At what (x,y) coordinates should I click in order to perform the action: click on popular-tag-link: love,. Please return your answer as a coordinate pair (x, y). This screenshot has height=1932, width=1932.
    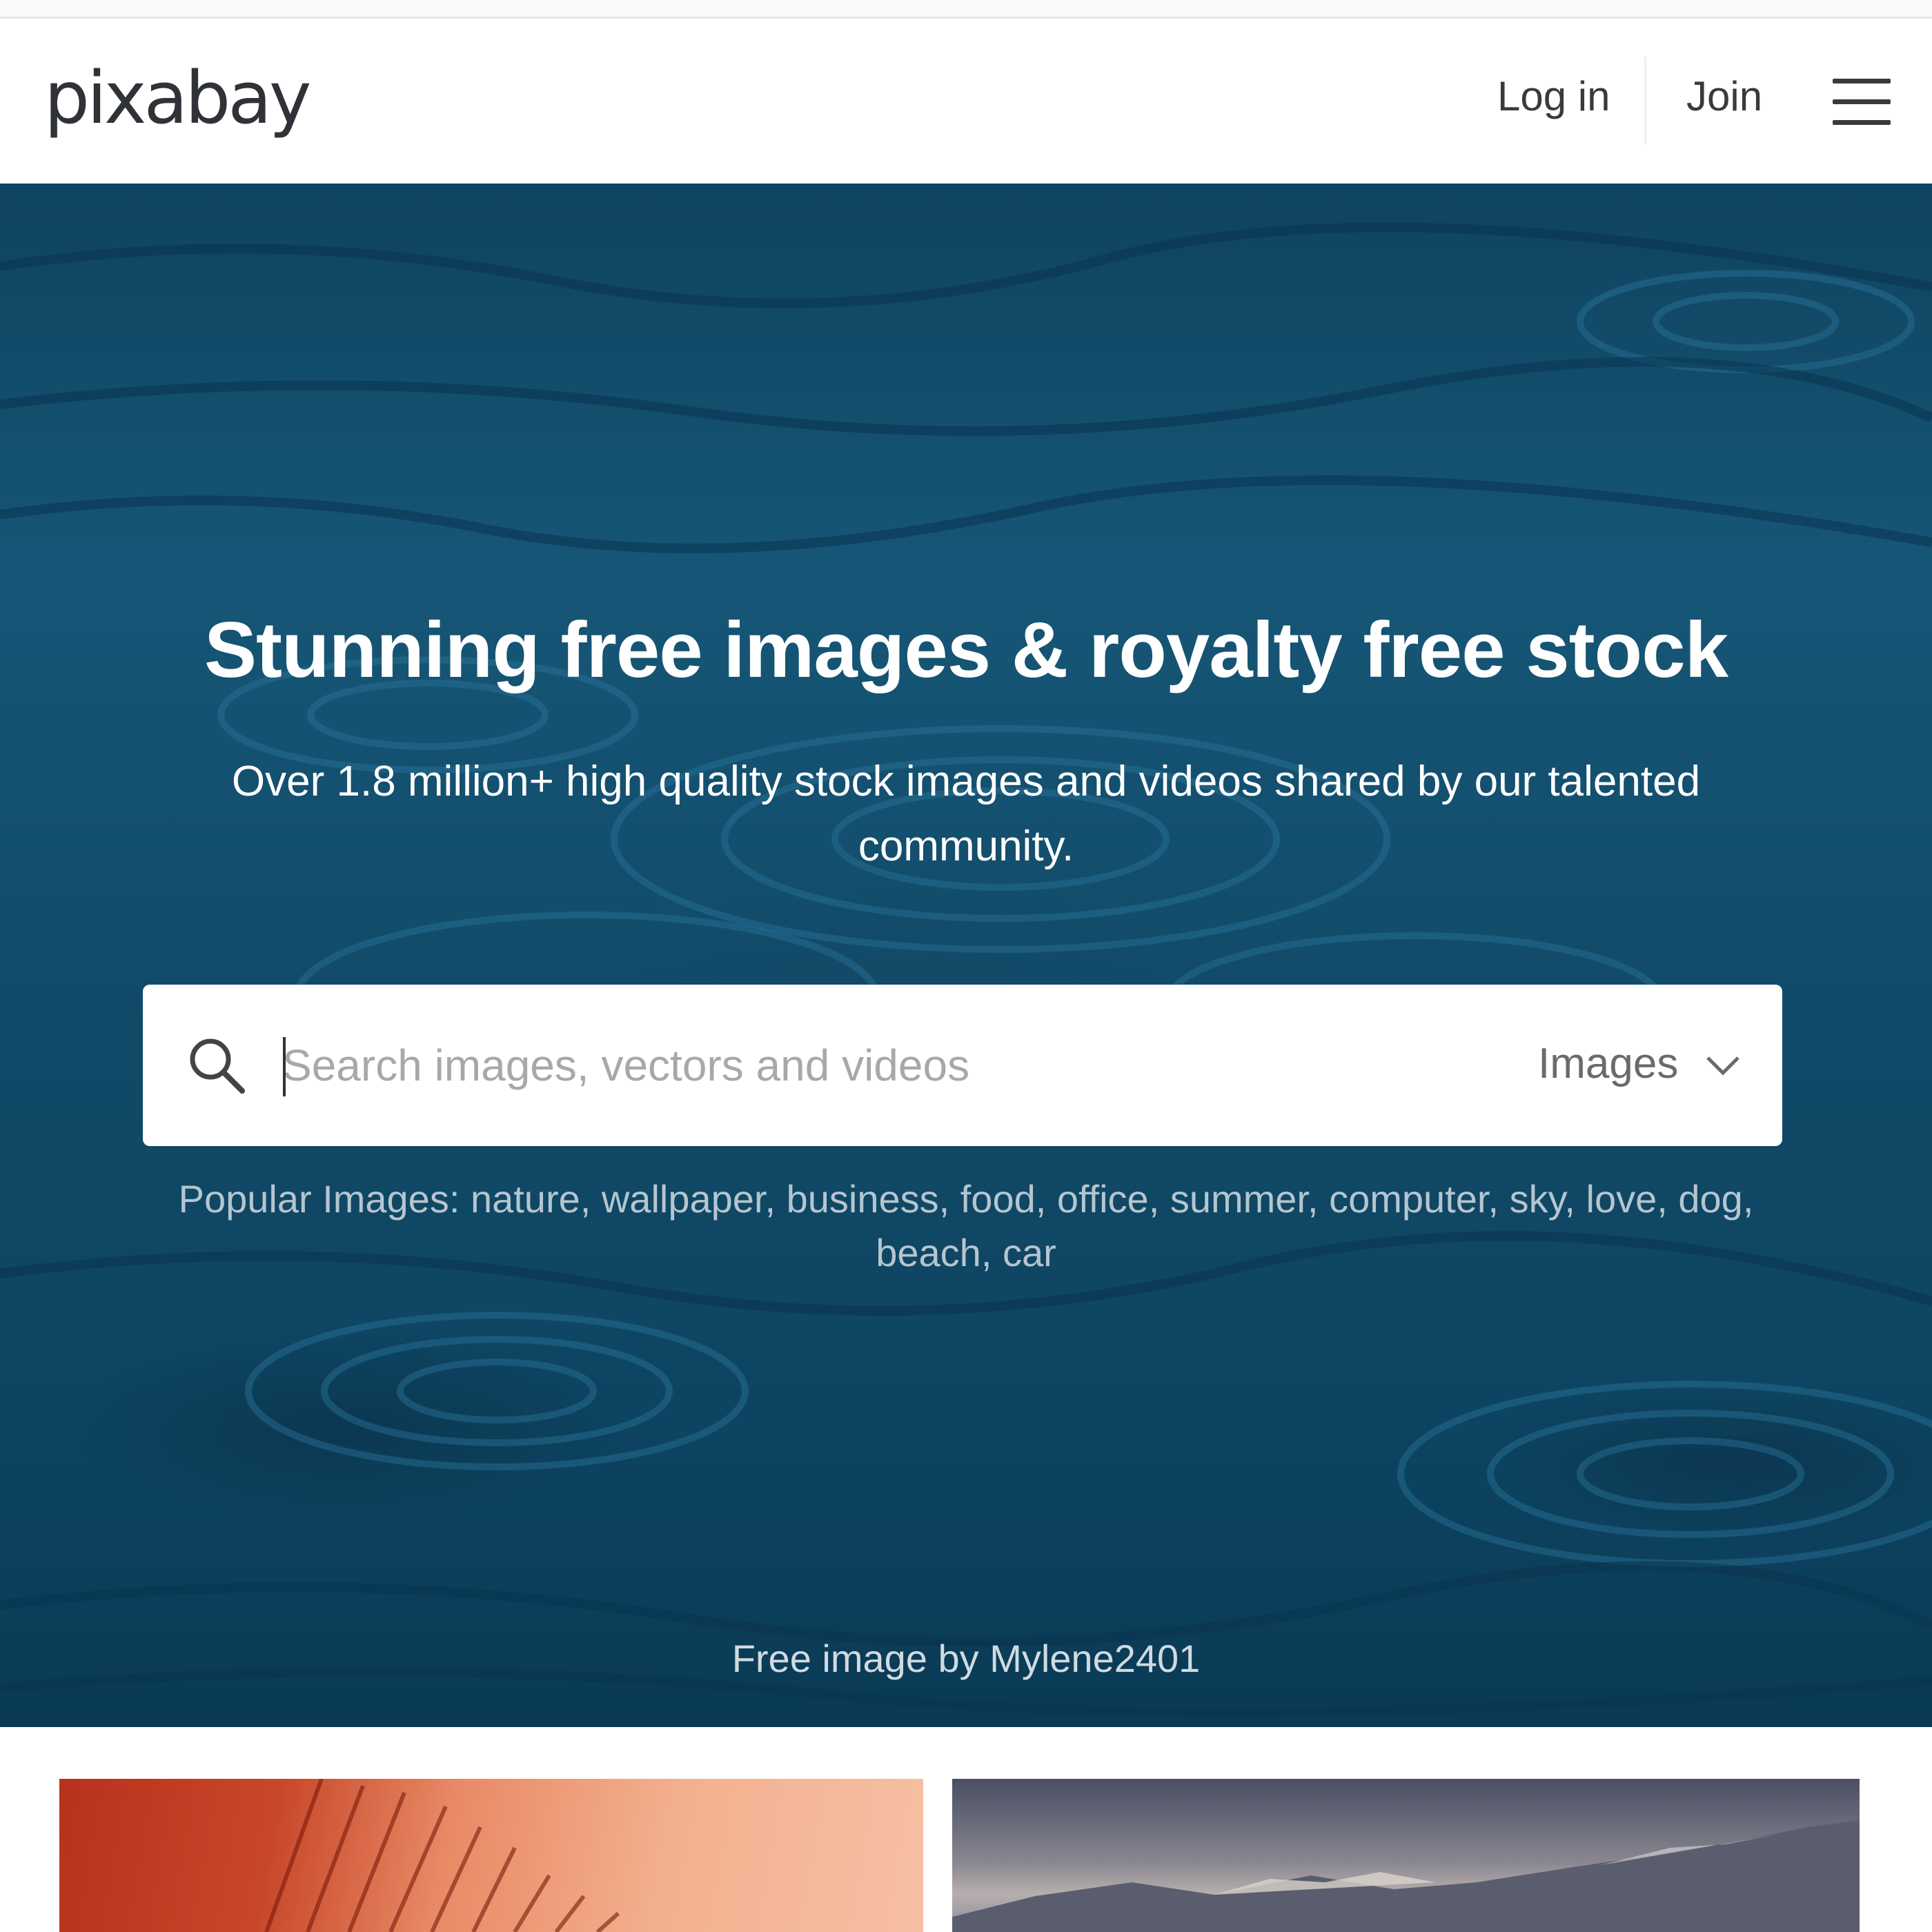
    Looking at the image, I should click on (1627, 1199).